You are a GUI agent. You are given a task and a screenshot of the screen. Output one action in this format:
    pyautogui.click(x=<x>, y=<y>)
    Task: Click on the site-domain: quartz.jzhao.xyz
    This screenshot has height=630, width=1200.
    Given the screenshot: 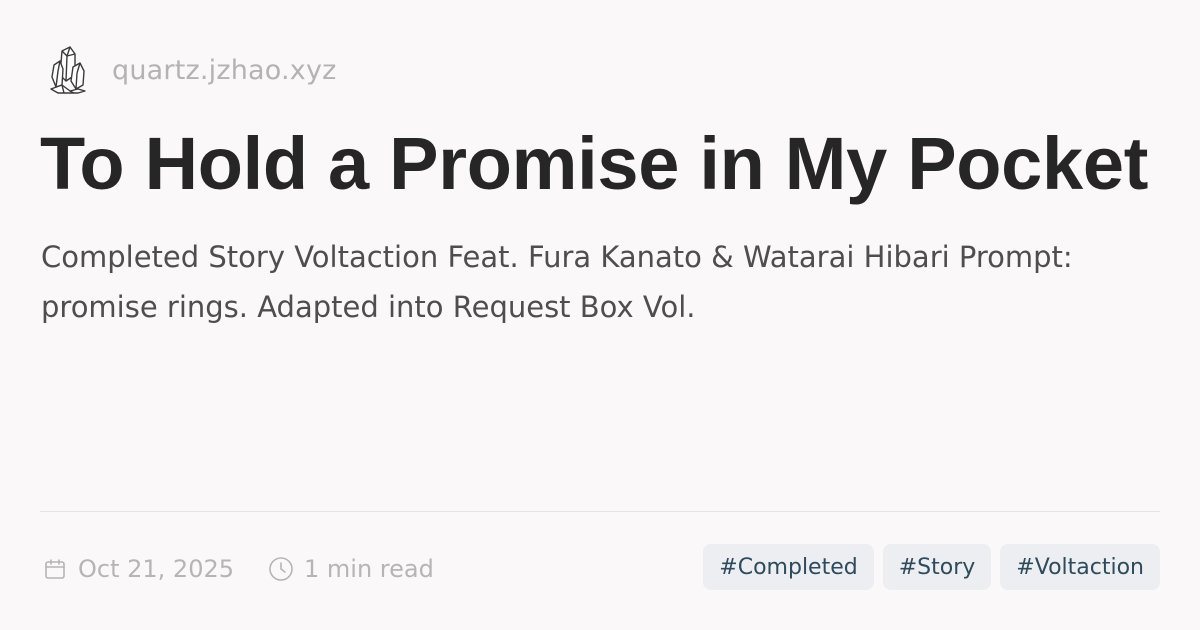 What is the action you would take?
    pyautogui.click(x=224, y=70)
    